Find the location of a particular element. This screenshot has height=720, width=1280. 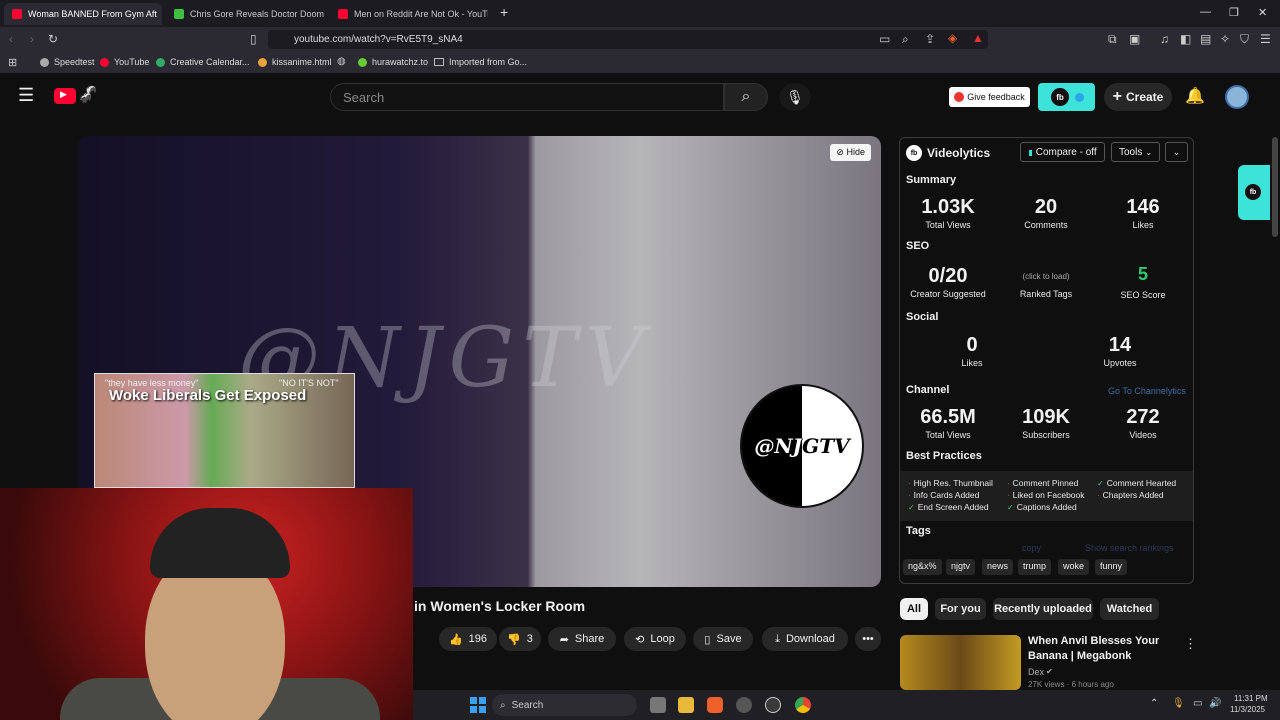

recommended-thumbnail is located at coordinates (960, 662).